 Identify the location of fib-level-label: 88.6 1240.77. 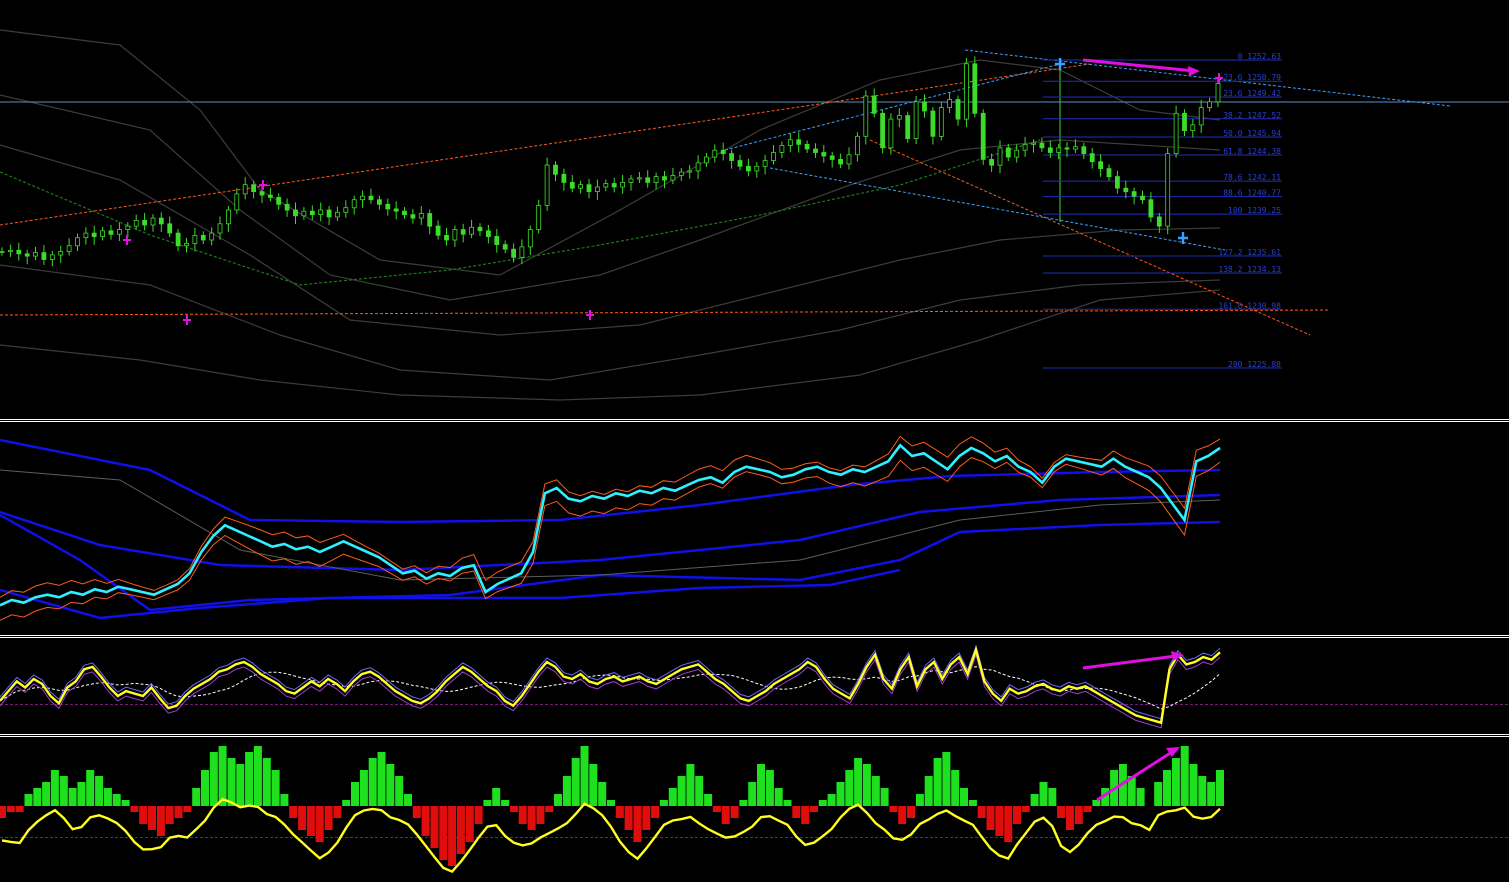
(1252, 193).